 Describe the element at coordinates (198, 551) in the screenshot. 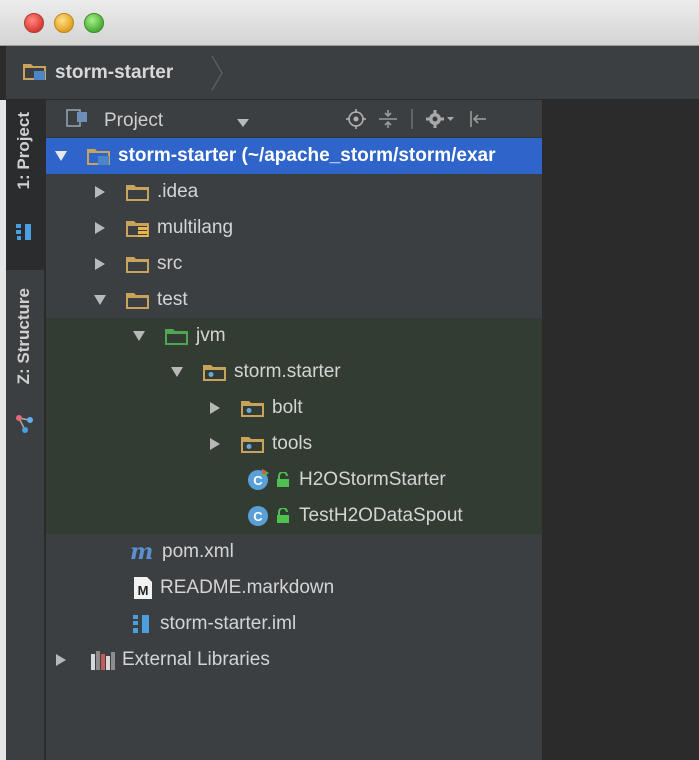

I see `tree-row-label: pom.xml` at that location.